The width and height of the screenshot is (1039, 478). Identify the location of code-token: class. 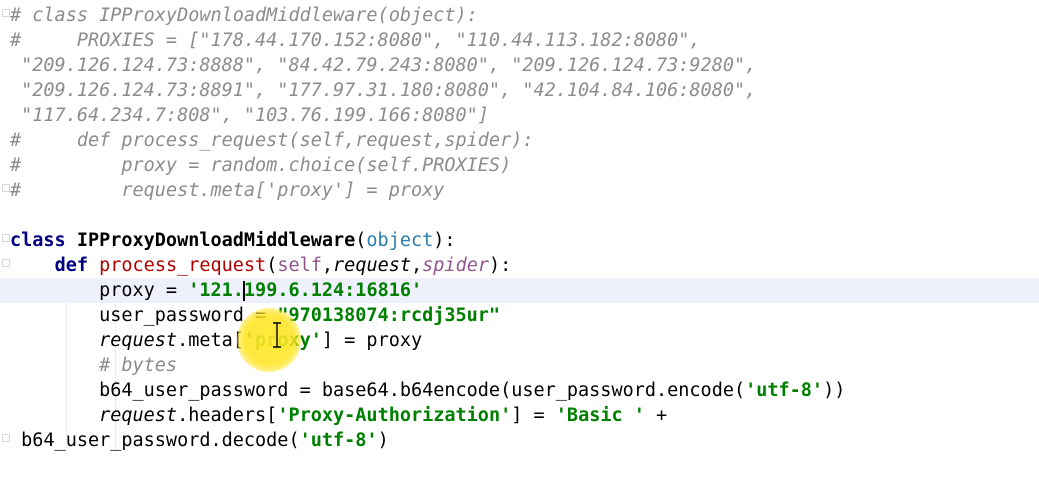
(43, 240).